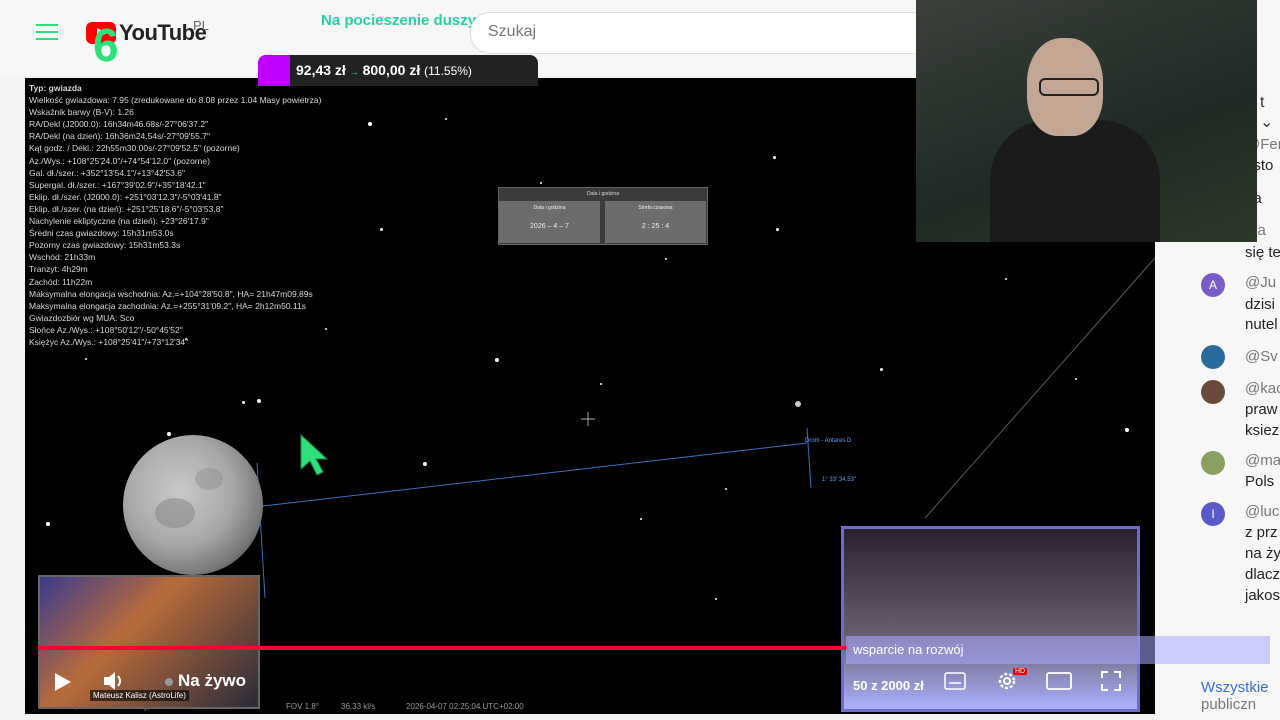 The height and width of the screenshot is (720, 1280). I want to click on dialog-title: Data i godzina, so click(603, 194).